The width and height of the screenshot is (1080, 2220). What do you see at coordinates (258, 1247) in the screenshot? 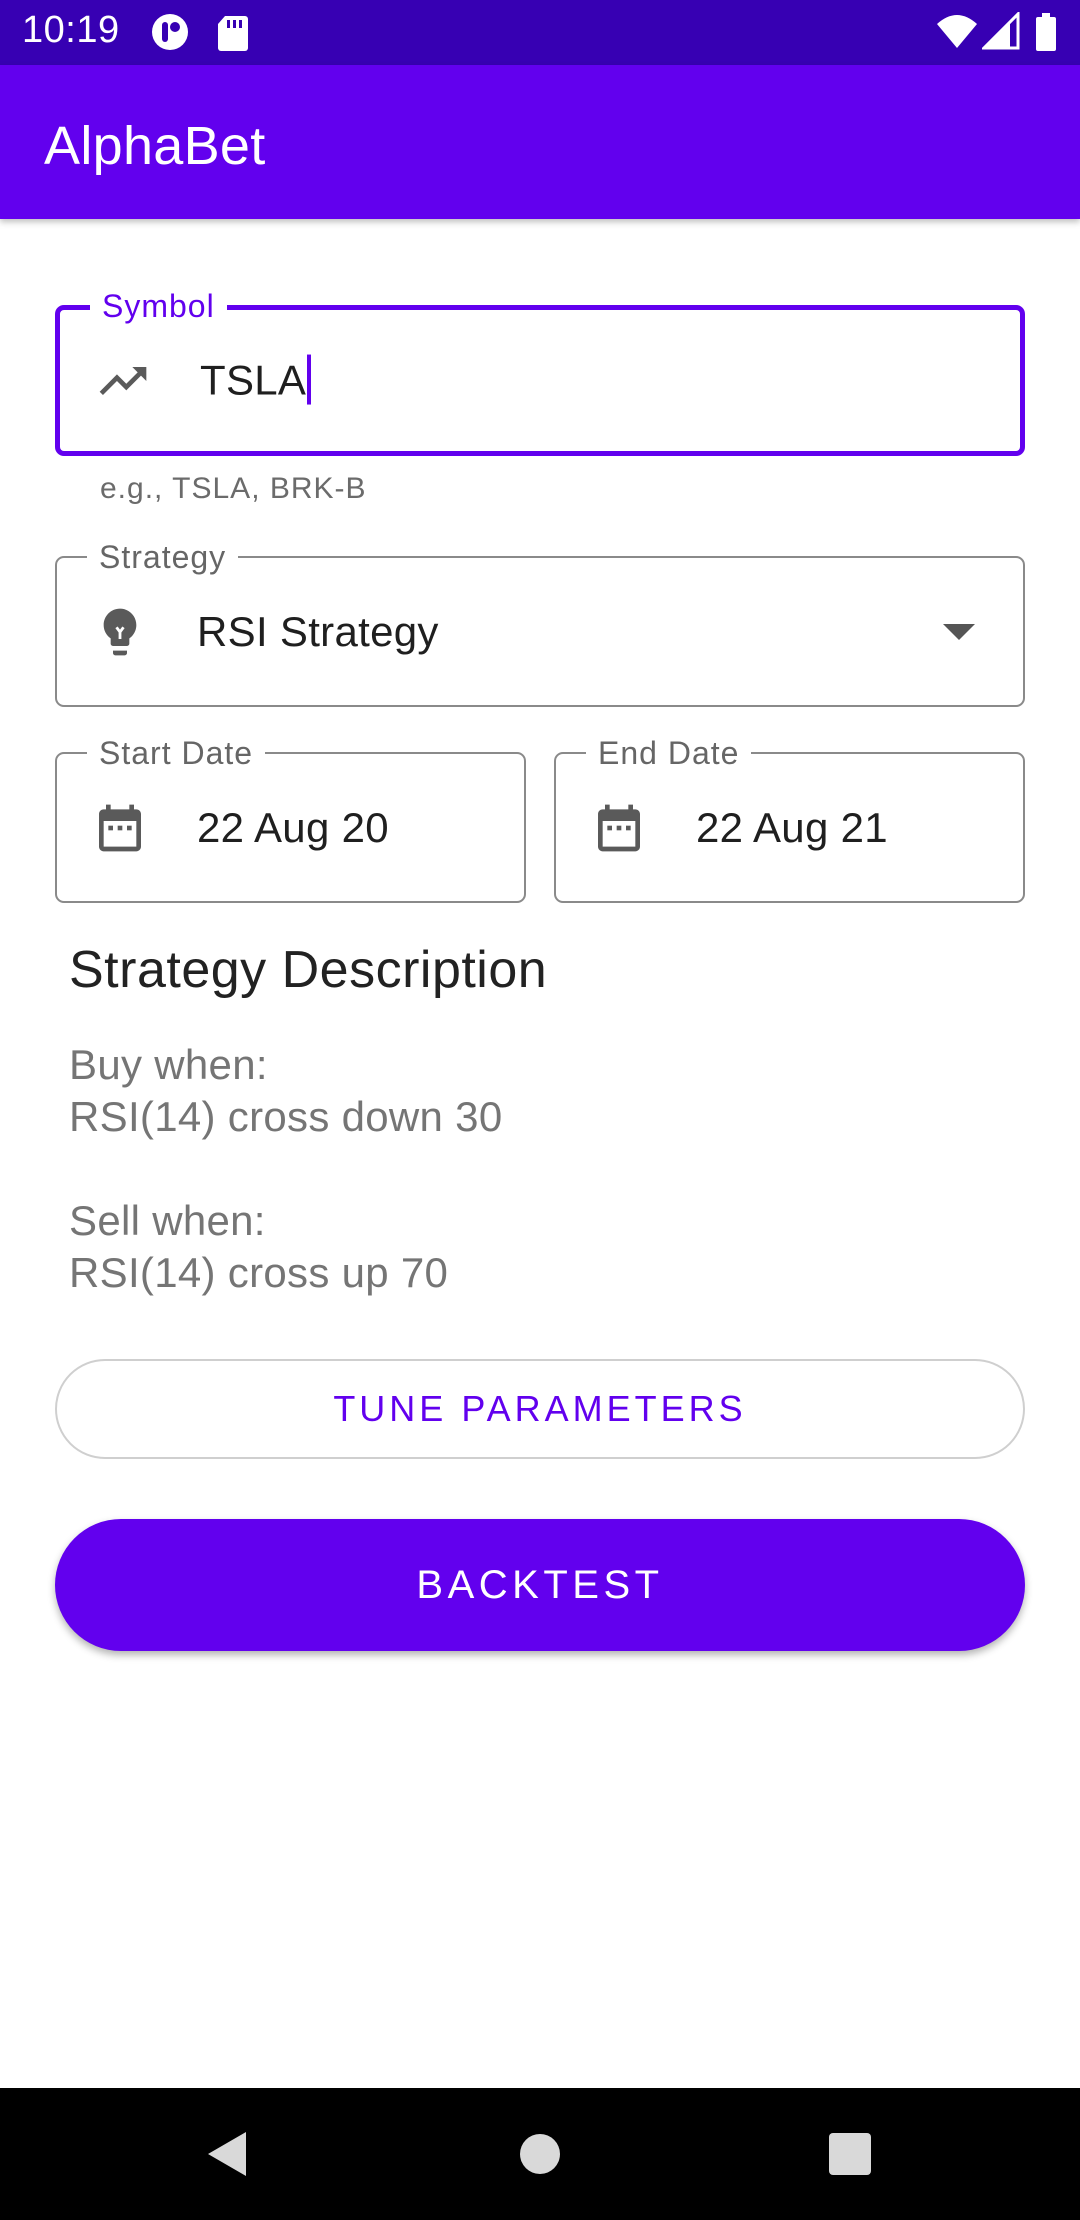
I see `sell-rule-block: Sell when: RSI(14) cross up 70` at bounding box center [258, 1247].